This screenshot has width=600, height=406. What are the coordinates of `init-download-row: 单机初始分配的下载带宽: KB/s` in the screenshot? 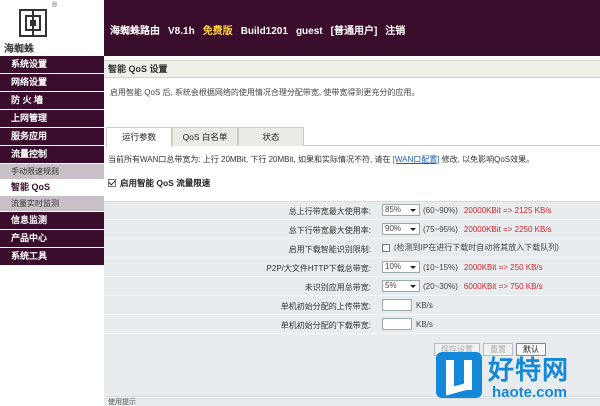 It's located at (352, 325).